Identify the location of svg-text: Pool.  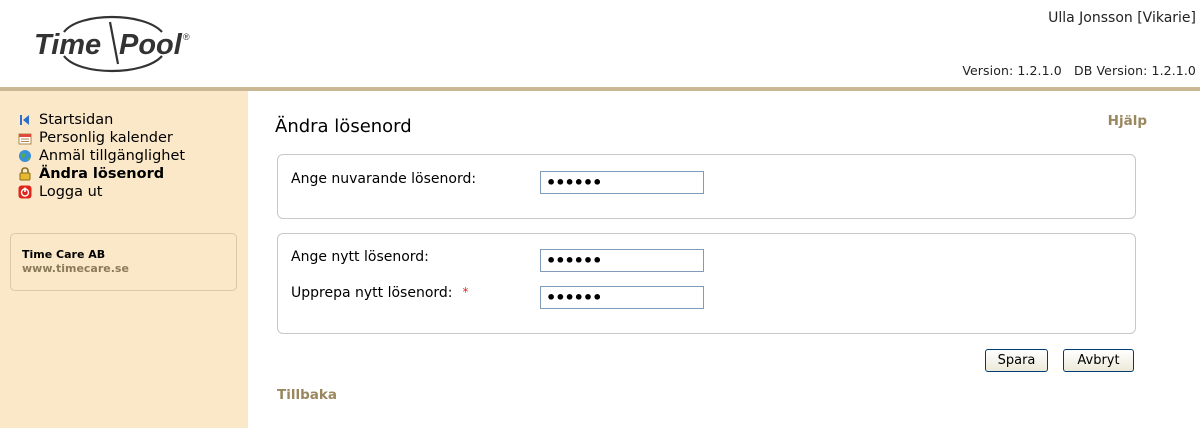
(151, 45).